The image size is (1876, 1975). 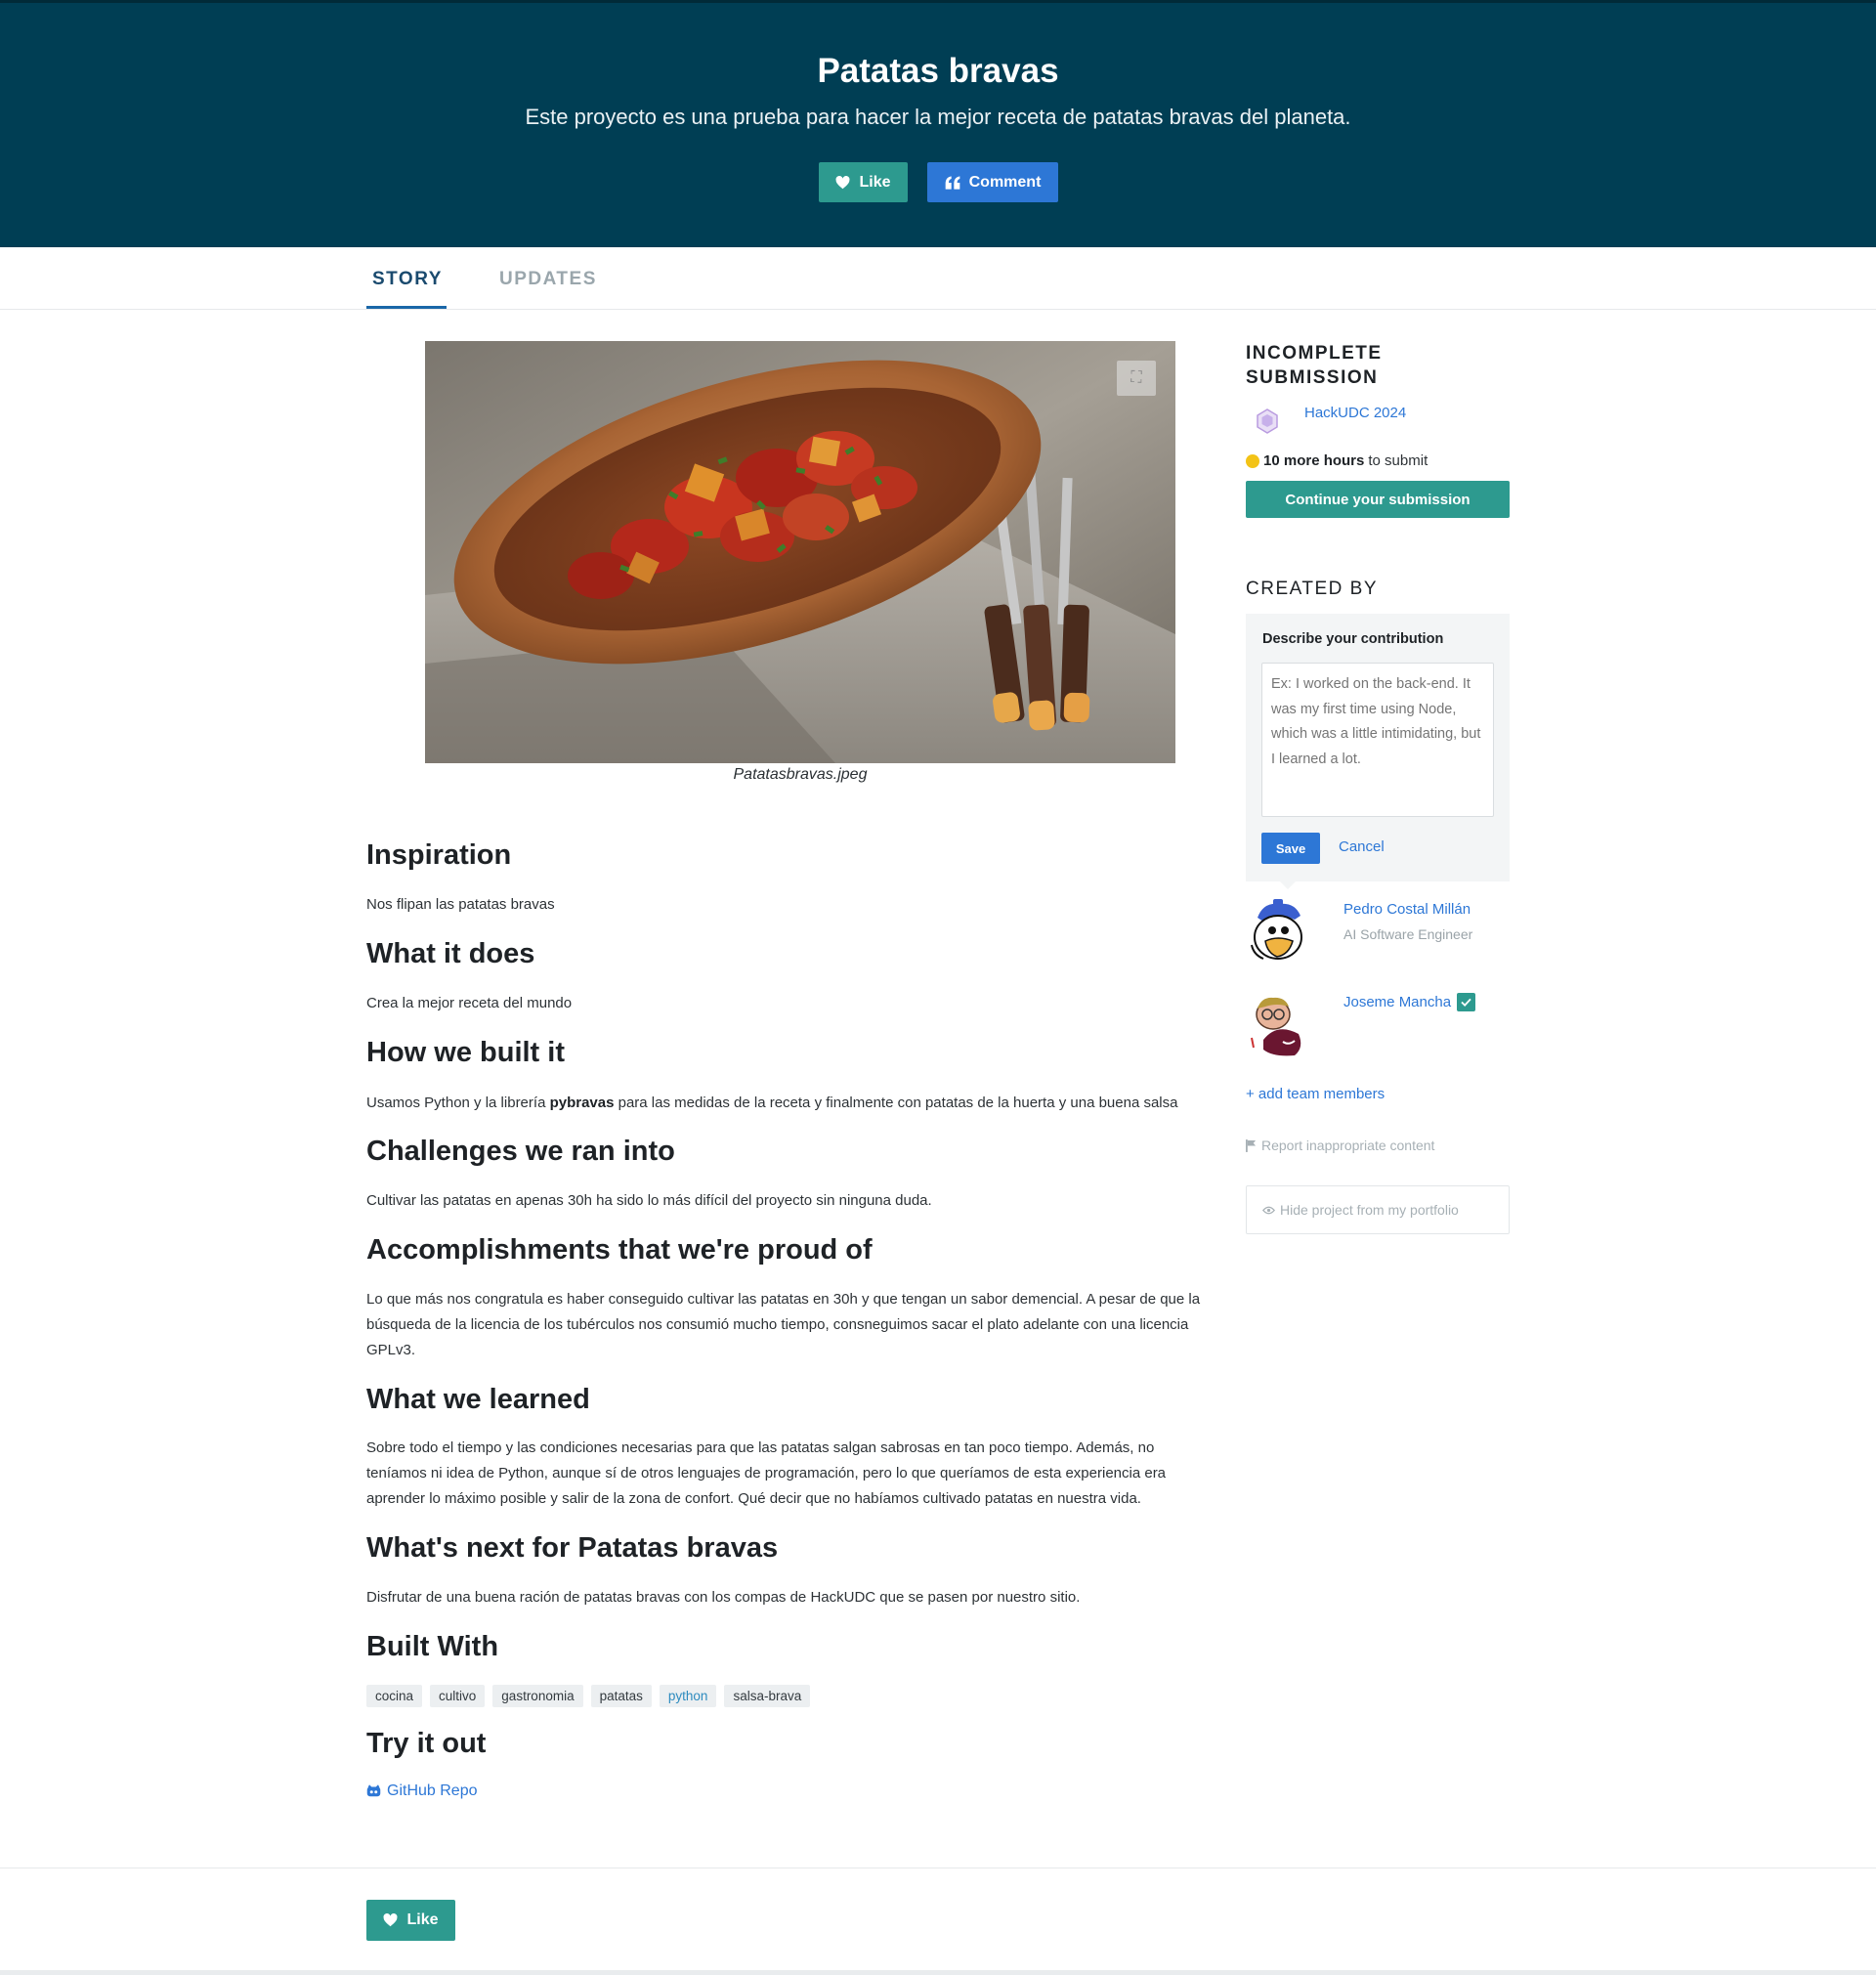 I want to click on submission-status-line1: INCOMPLETE, so click(x=1314, y=354).